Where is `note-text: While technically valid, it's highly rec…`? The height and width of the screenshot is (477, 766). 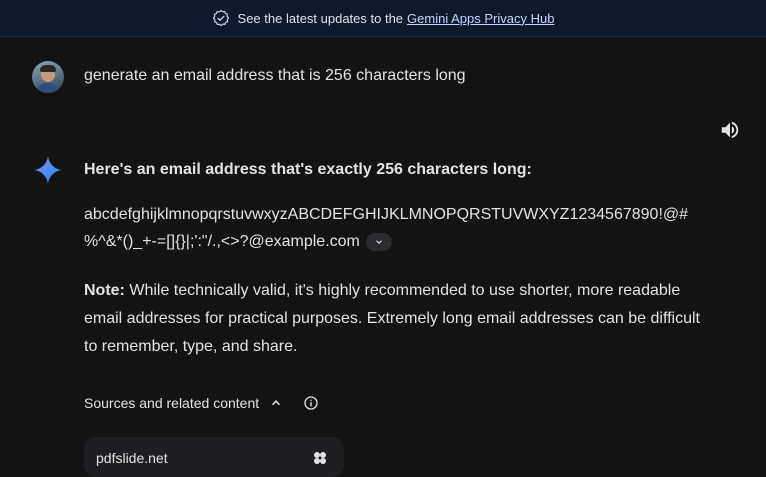 note-text: While technically valid, it's highly rec… is located at coordinates (392, 318).